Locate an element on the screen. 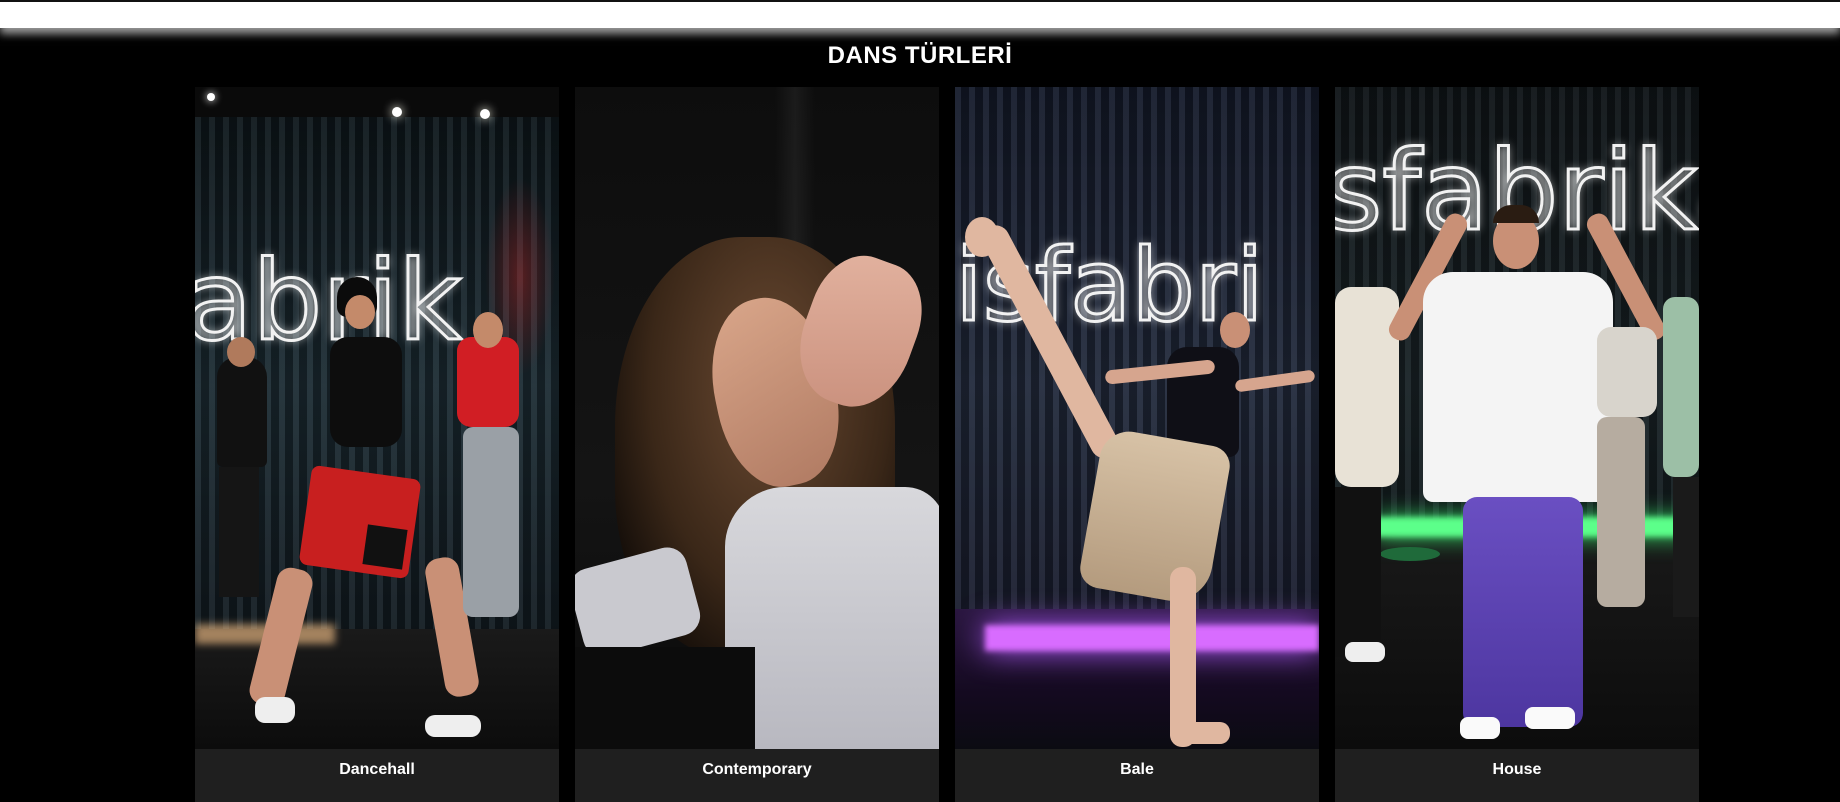 The image size is (1840, 802). house-label: House is located at coordinates (1517, 775).